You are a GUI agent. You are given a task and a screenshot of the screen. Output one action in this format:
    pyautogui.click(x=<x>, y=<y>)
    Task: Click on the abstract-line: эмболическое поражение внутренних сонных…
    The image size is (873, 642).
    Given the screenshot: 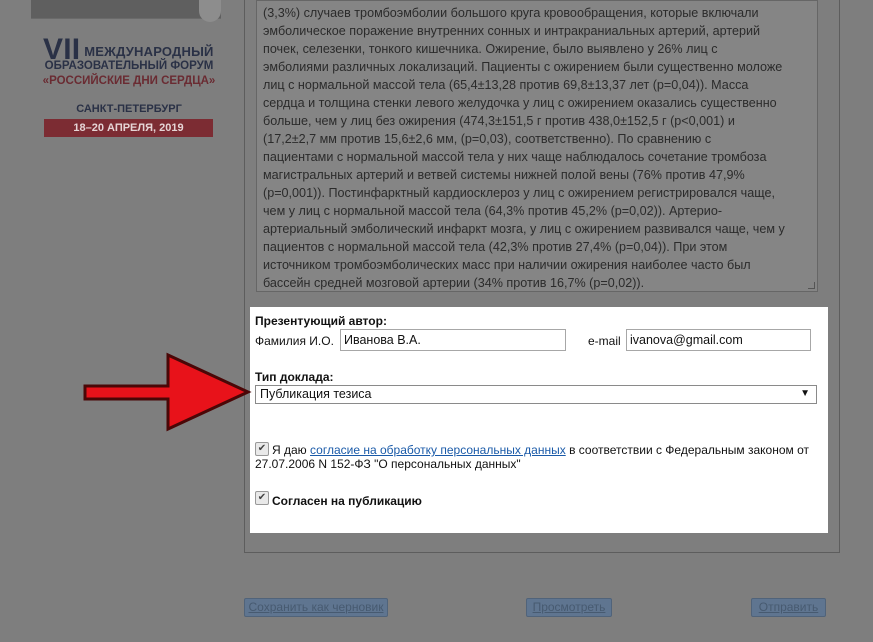 What is the action you would take?
    pyautogui.click(x=512, y=31)
    